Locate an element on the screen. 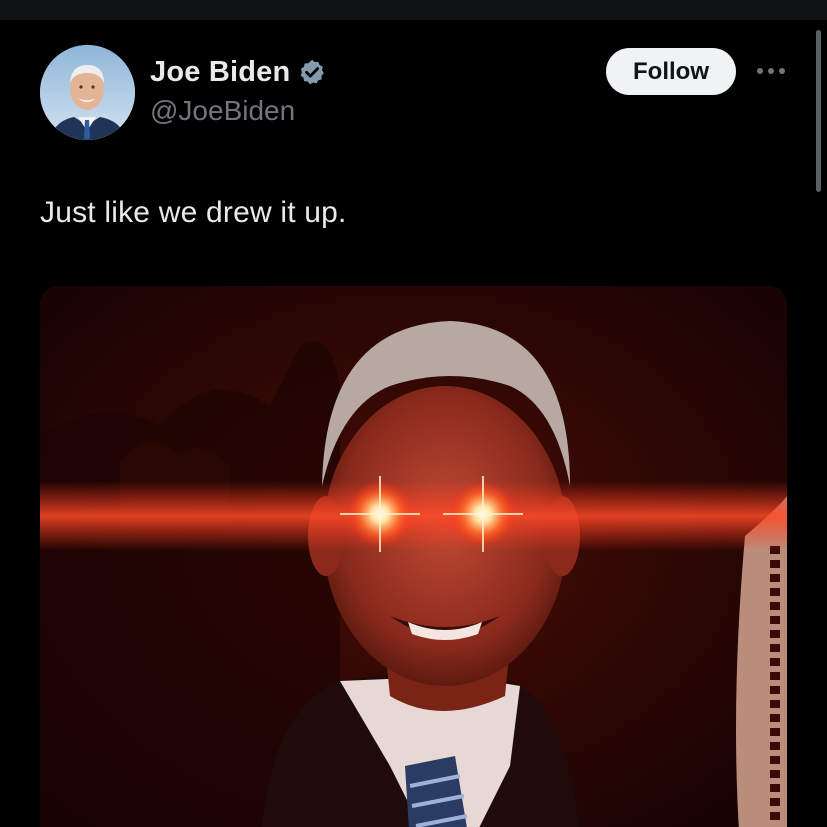 Image resolution: width=827 pixels, height=827 pixels. post-text: Just like we drew it up. is located at coordinates (193, 212).